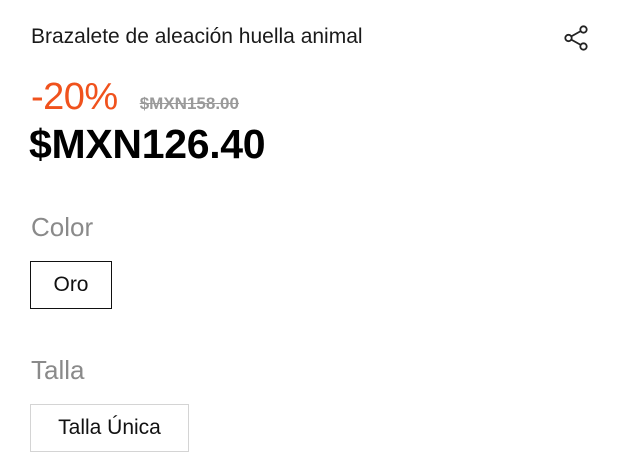  I want to click on color-label: Color, so click(62, 227).